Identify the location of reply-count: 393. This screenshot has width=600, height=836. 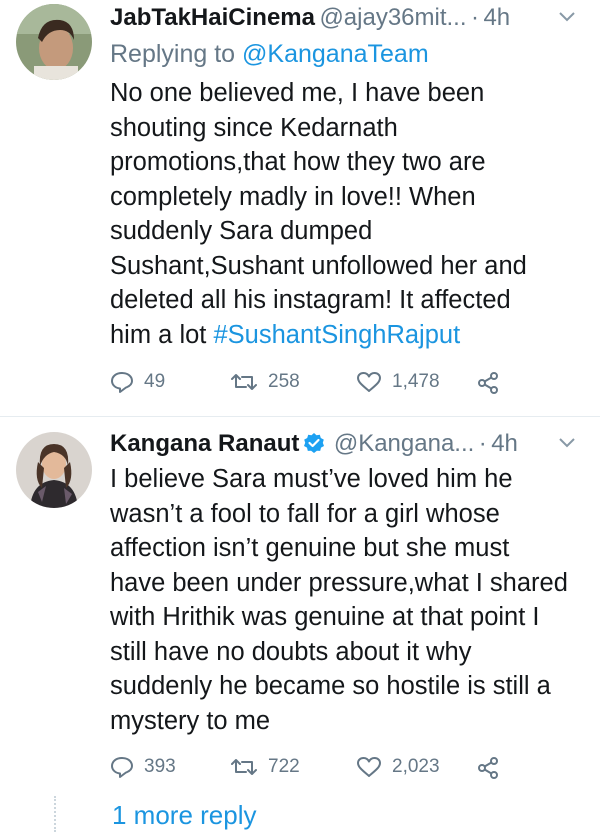
(160, 766).